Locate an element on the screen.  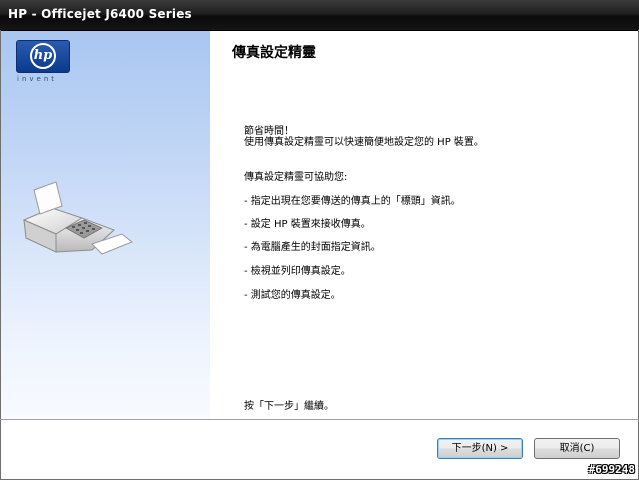
continue-instruction: 按「下一步」繼續。 is located at coordinates (289, 406).